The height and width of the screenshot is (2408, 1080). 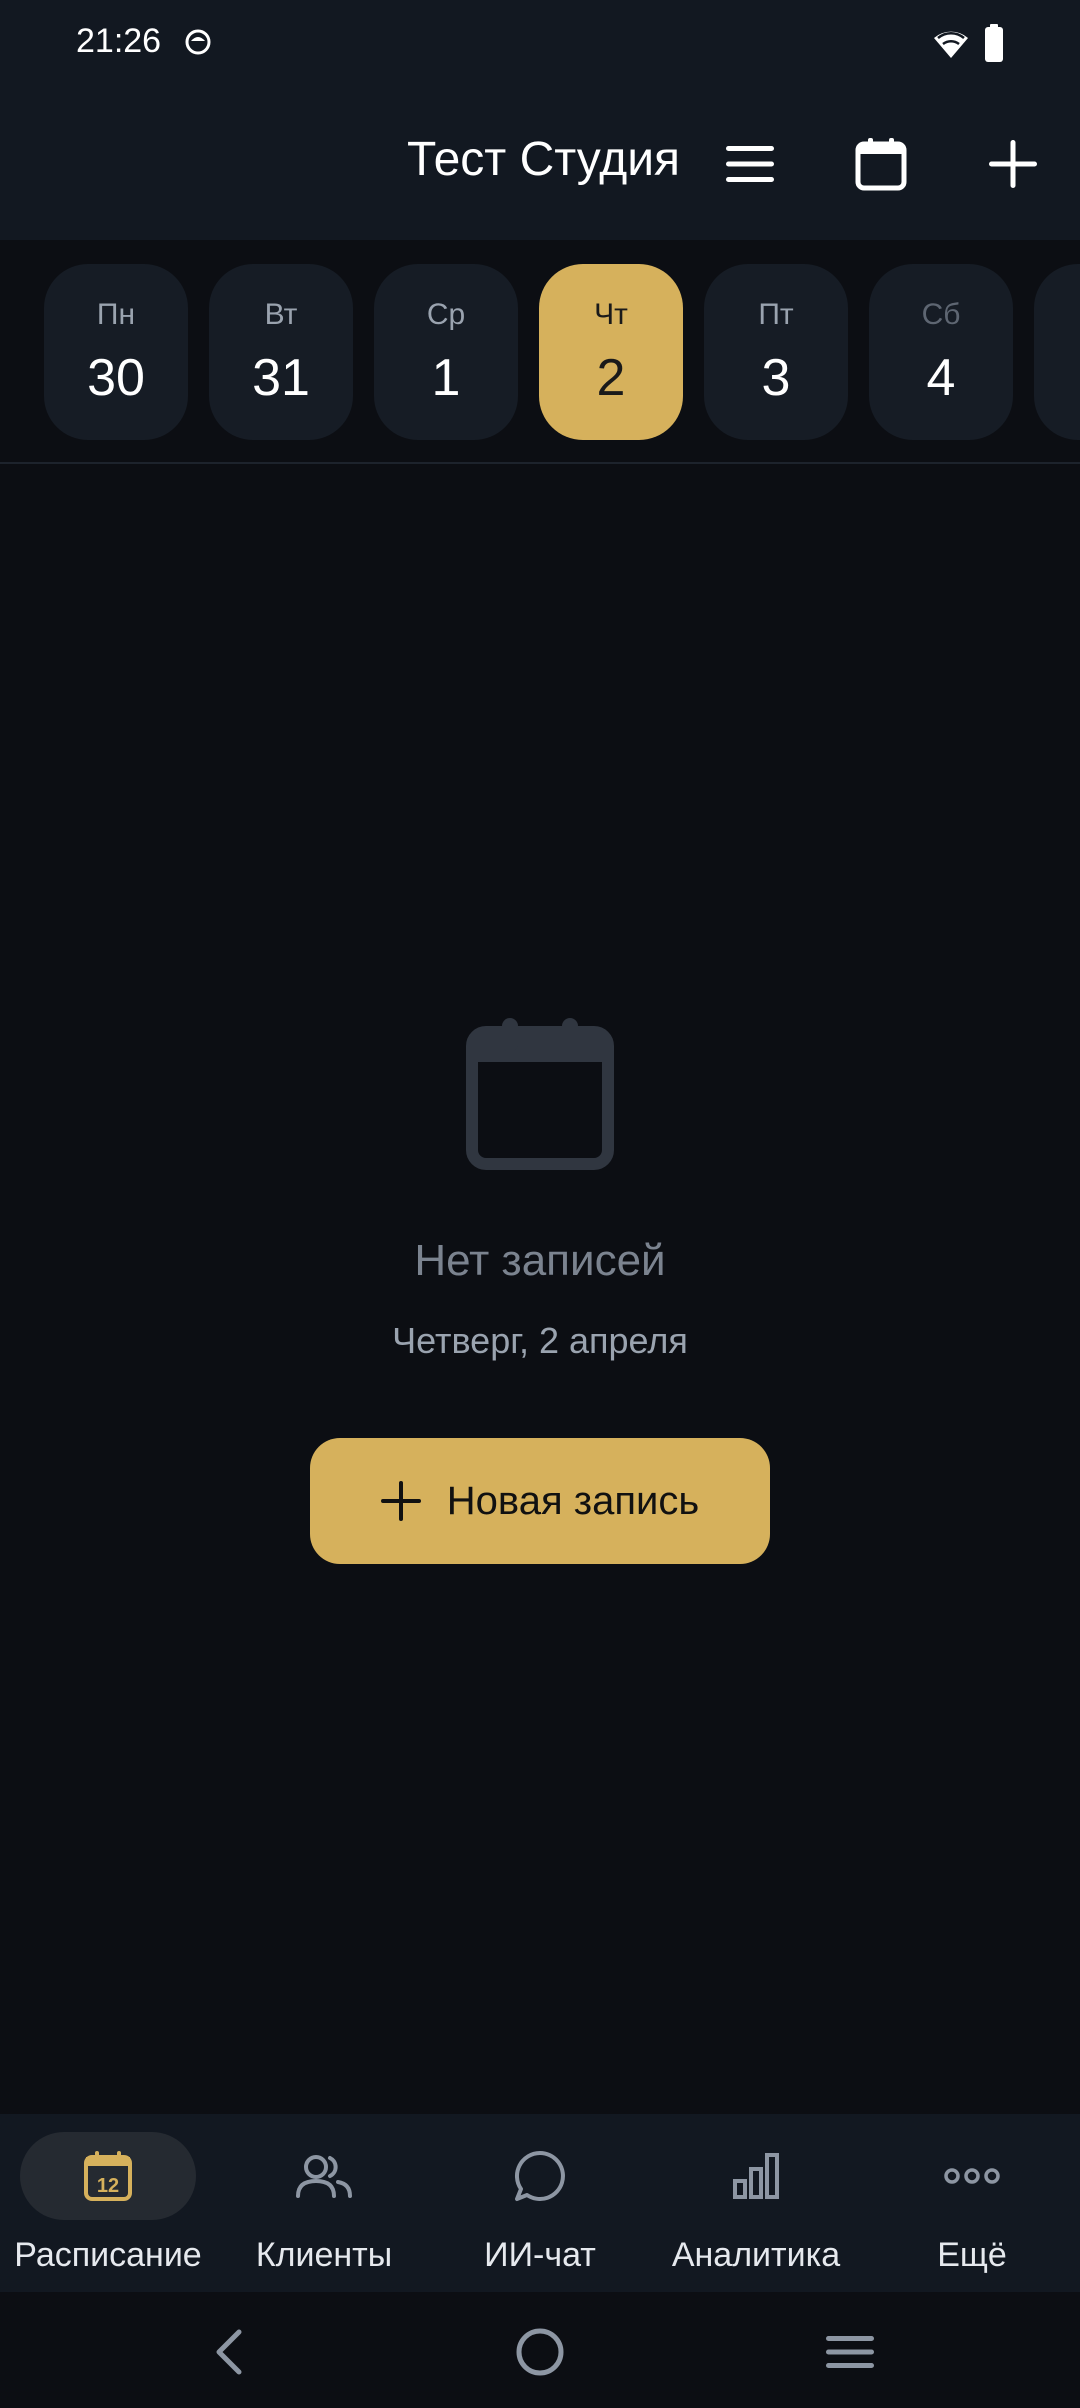 I want to click on nav-icon-pill: 12, so click(x=108, y=2176).